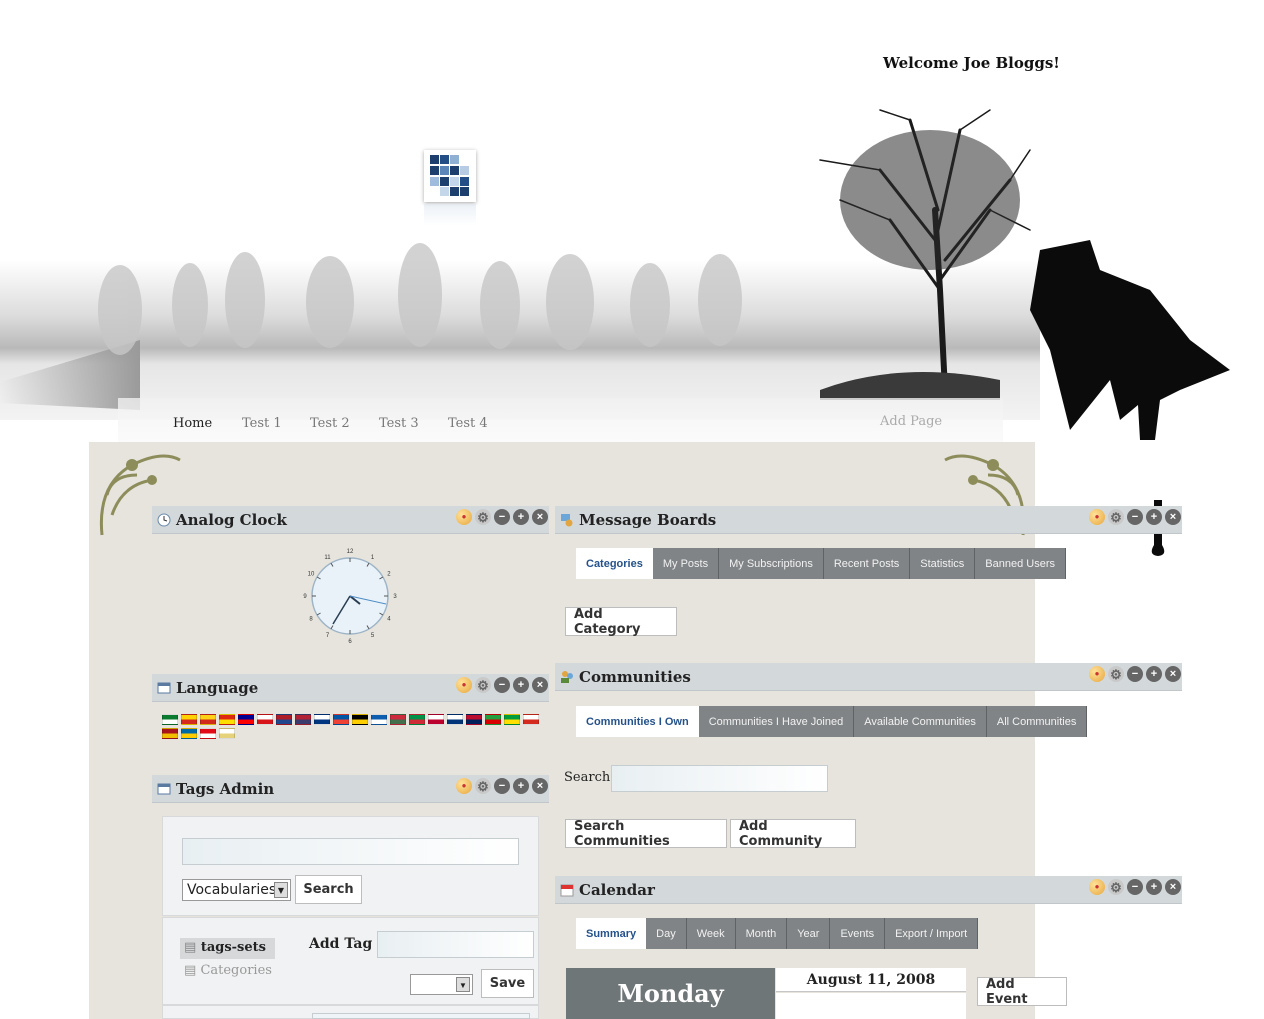  Describe the element at coordinates (192, 423) in the screenshot. I see `nav-home: Home` at that location.